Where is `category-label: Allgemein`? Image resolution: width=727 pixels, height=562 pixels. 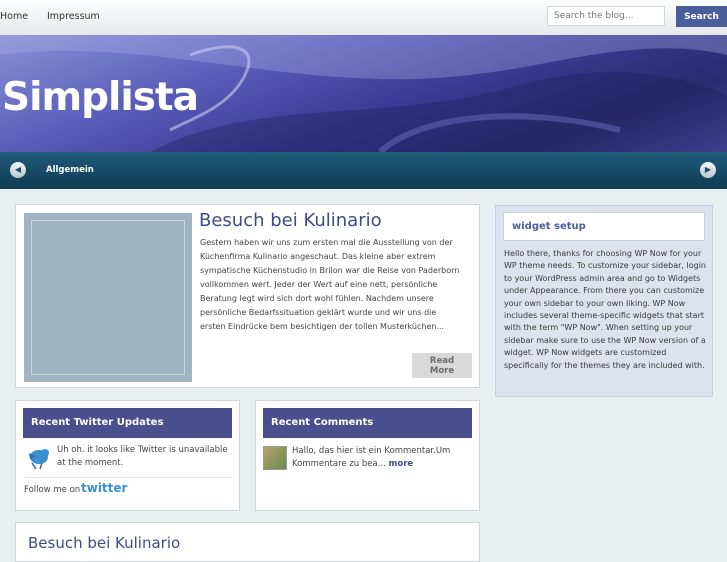
category-label: Allgemein is located at coordinates (70, 170).